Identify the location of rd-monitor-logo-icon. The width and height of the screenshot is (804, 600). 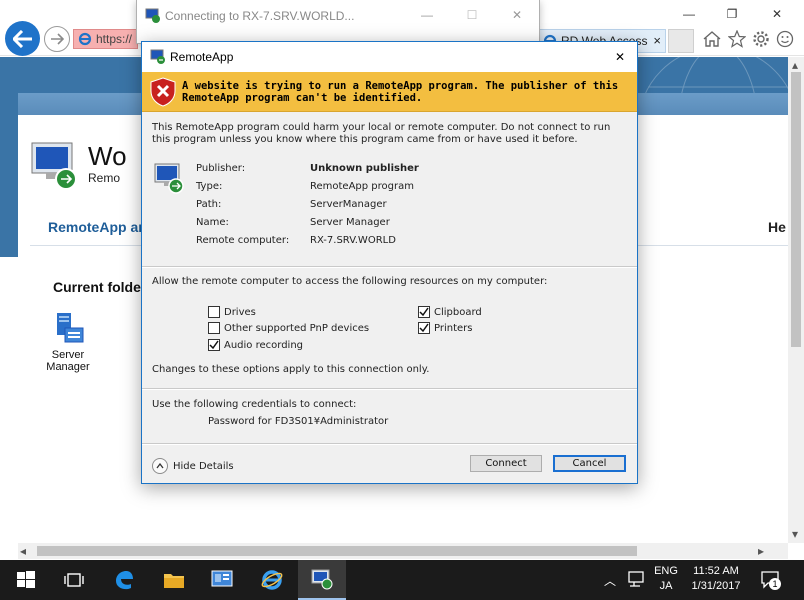
(57, 166).